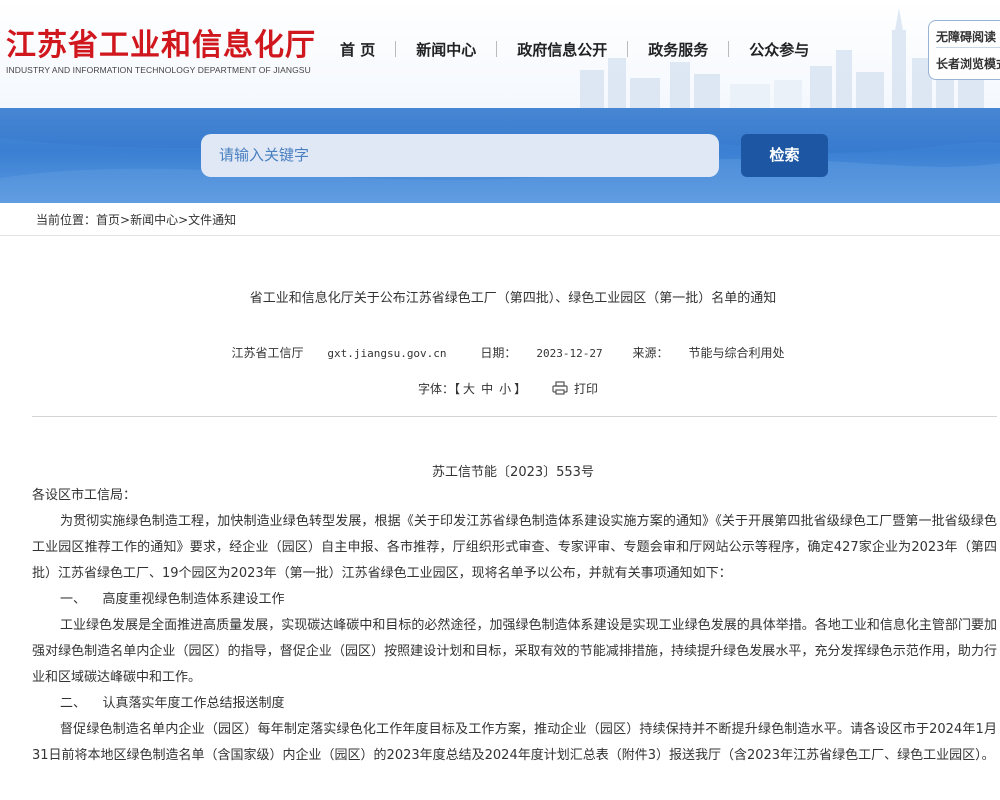 The image size is (1000, 800). Describe the element at coordinates (562, 49) in the screenshot. I see `nav-gov-info: 政府信息公开` at that location.